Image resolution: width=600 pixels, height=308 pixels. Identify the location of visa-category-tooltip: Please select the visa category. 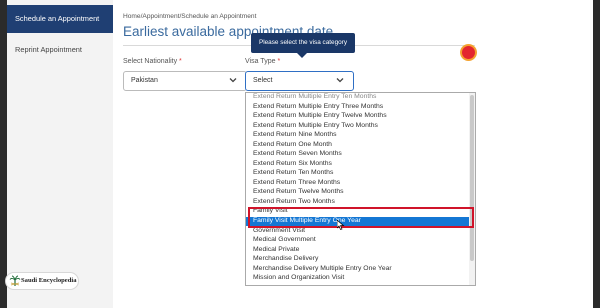
(303, 43).